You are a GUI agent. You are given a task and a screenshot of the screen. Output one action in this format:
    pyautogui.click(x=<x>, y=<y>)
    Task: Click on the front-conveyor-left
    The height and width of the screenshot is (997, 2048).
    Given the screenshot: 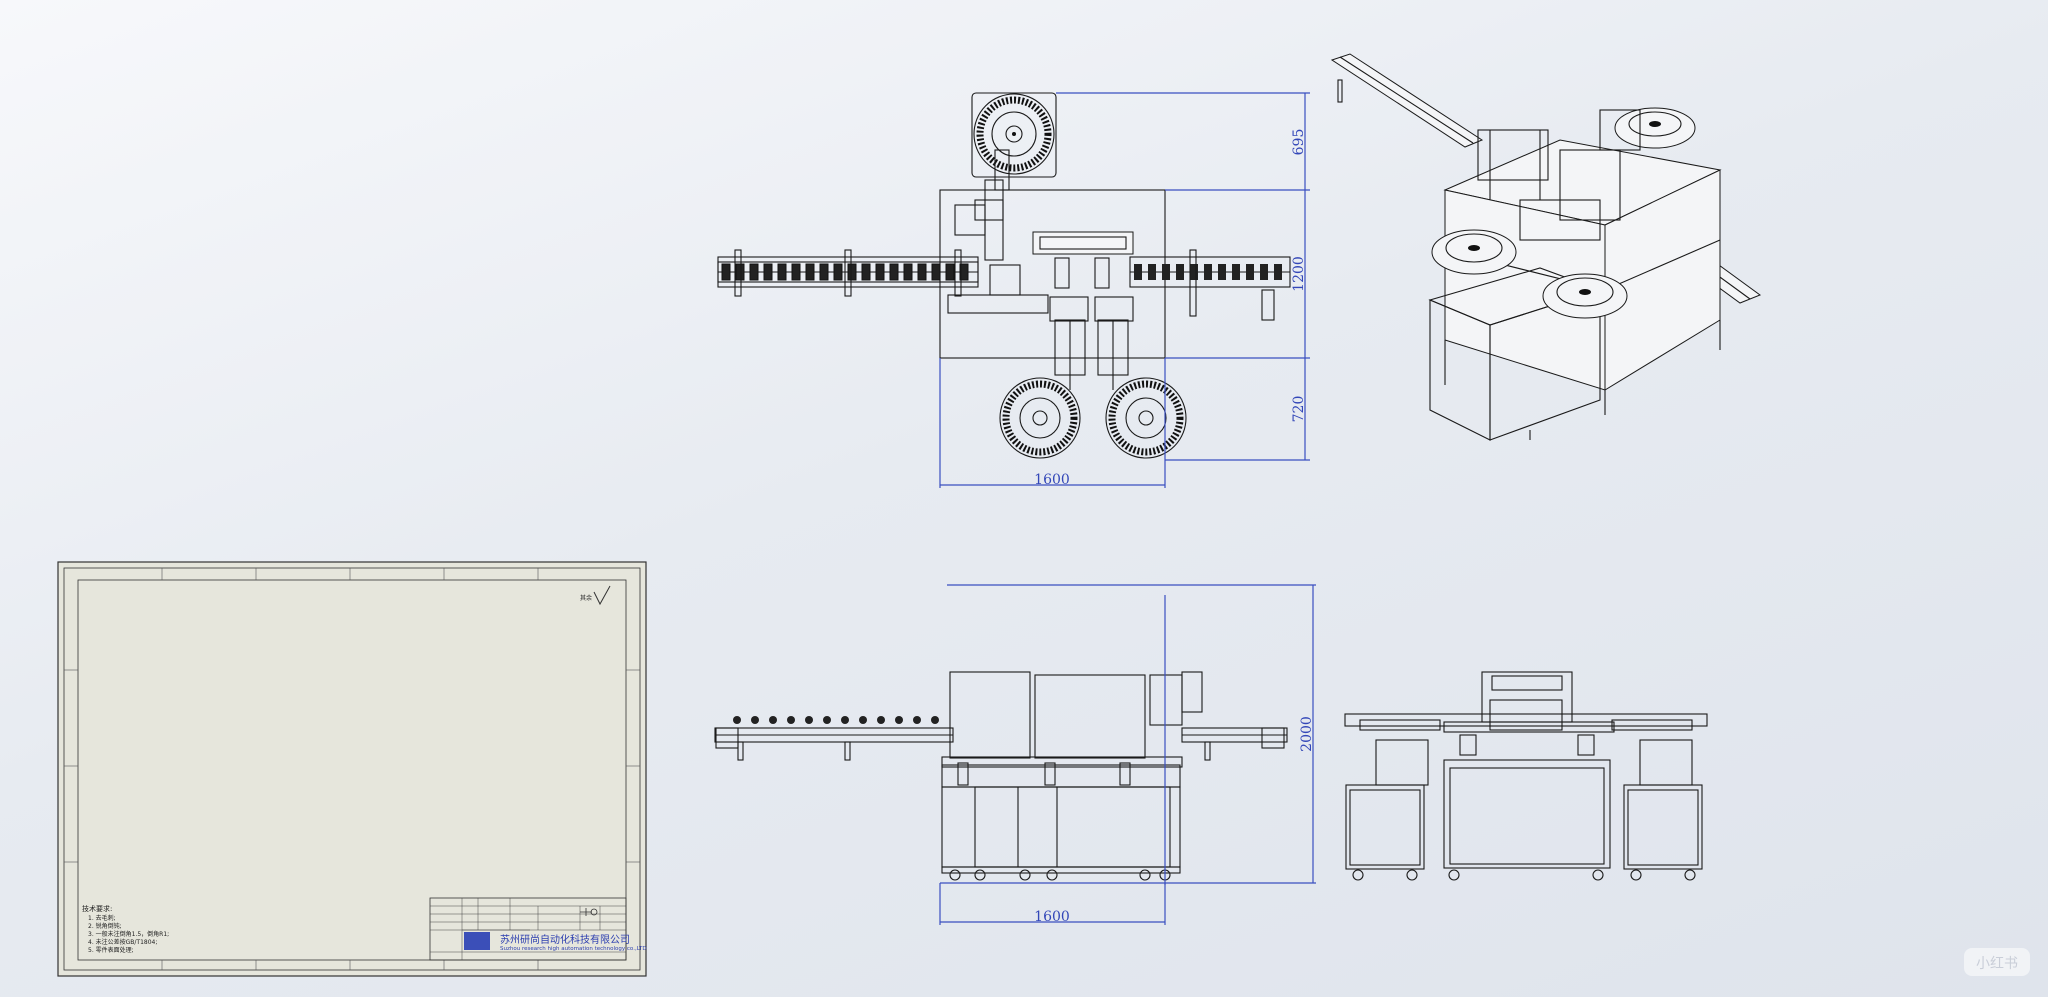 What is the action you would take?
    pyautogui.click(x=834, y=738)
    